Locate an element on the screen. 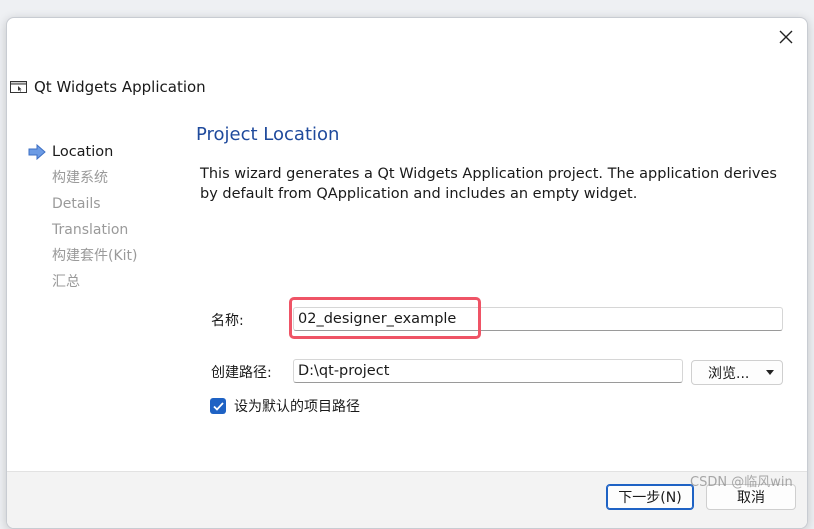 This screenshot has height=529, width=814. qt-app-window-icon is located at coordinates (18, 87).